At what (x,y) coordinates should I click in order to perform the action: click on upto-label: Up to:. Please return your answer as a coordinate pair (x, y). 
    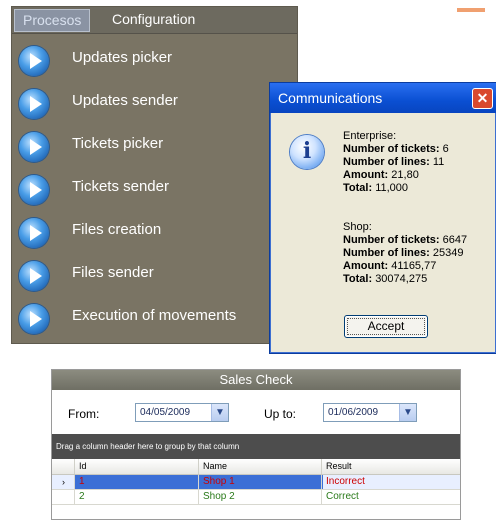
    Looking at the image, I should click on (280, 414).